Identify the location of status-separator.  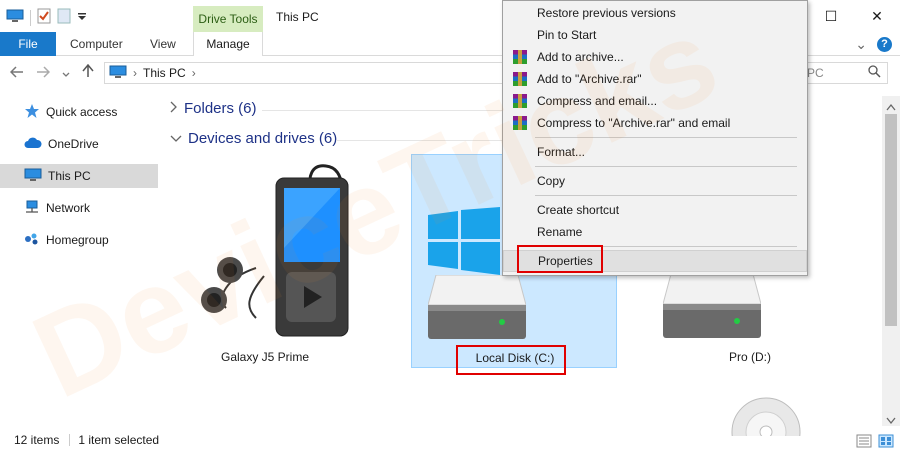
(70, 440).